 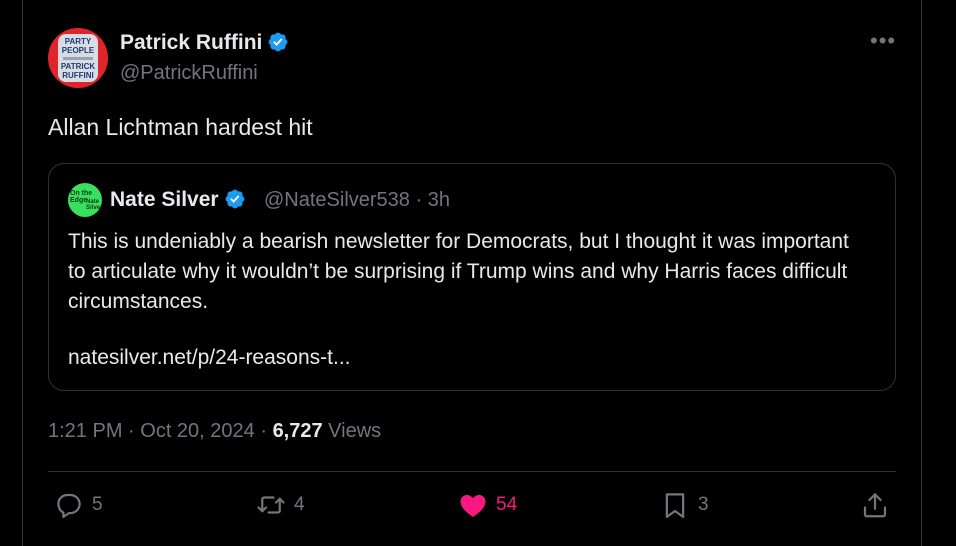 What do you see at coordinates (78, 75) in the screenshot?
I see `avatar-text-4: RUFFINI` at bounding box center [78, 75].